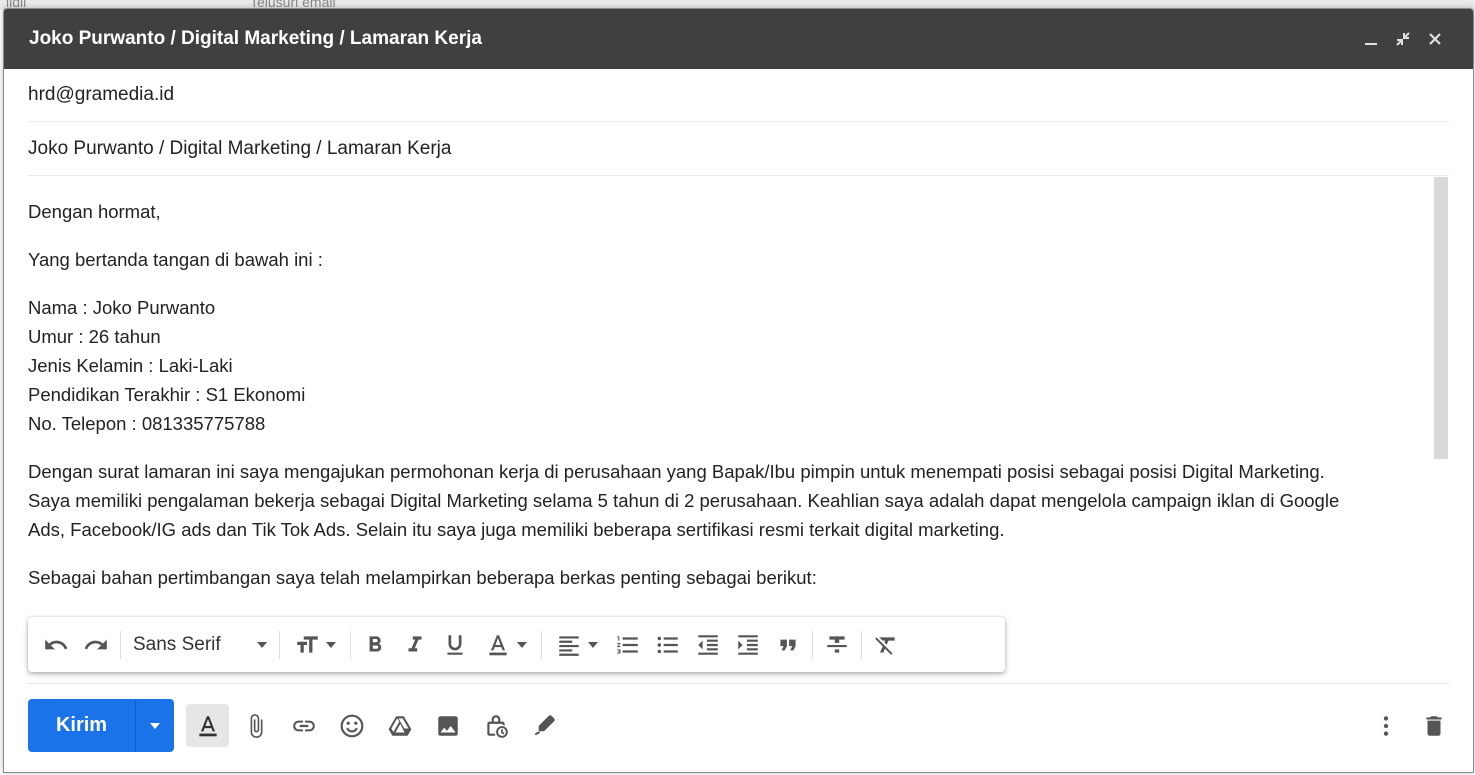 The height and width of the screenshot is (775, 1475). What do you see at coordinates (122, 307) in the screenshot?
I see `detail-line: Nama : Joko Purwanto` at bounding box center [122, 307].